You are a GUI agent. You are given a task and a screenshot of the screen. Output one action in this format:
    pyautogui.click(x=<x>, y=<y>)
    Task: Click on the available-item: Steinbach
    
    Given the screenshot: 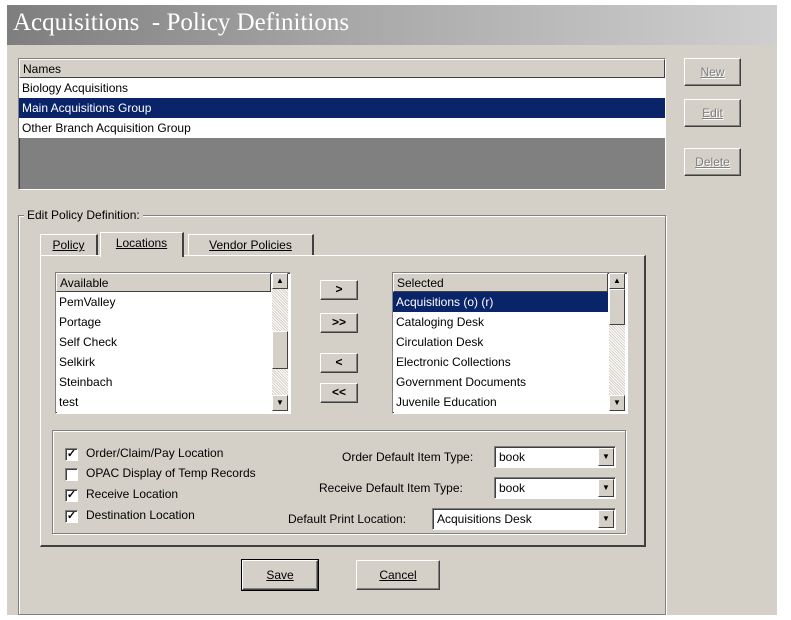 What is the action you would take?
    pyautogui.click(x=173, y=382)
    